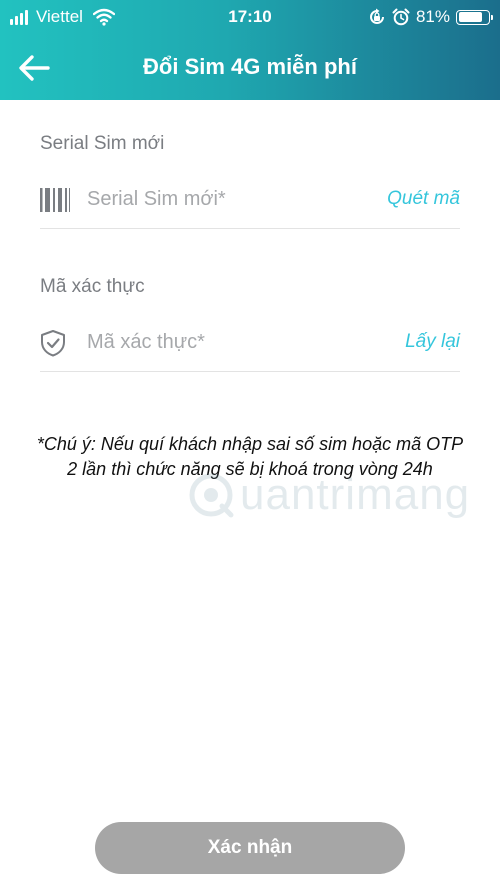 The width and height of the screenshot is (500, 889). Describe the element at coordinates (55, 200) in the screenshot. I see `barcode-icon` at that location.